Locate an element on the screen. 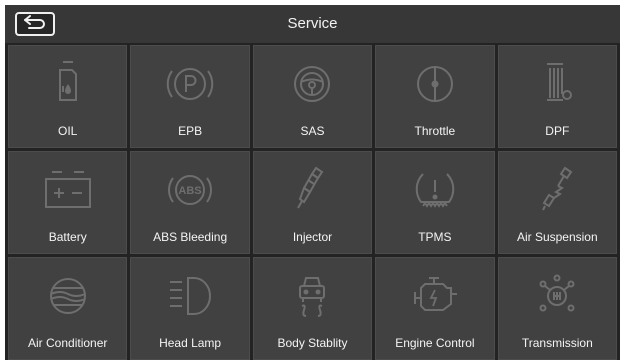 The image size is (626, 360). page-title: Service is located at coordinates (312, 23).